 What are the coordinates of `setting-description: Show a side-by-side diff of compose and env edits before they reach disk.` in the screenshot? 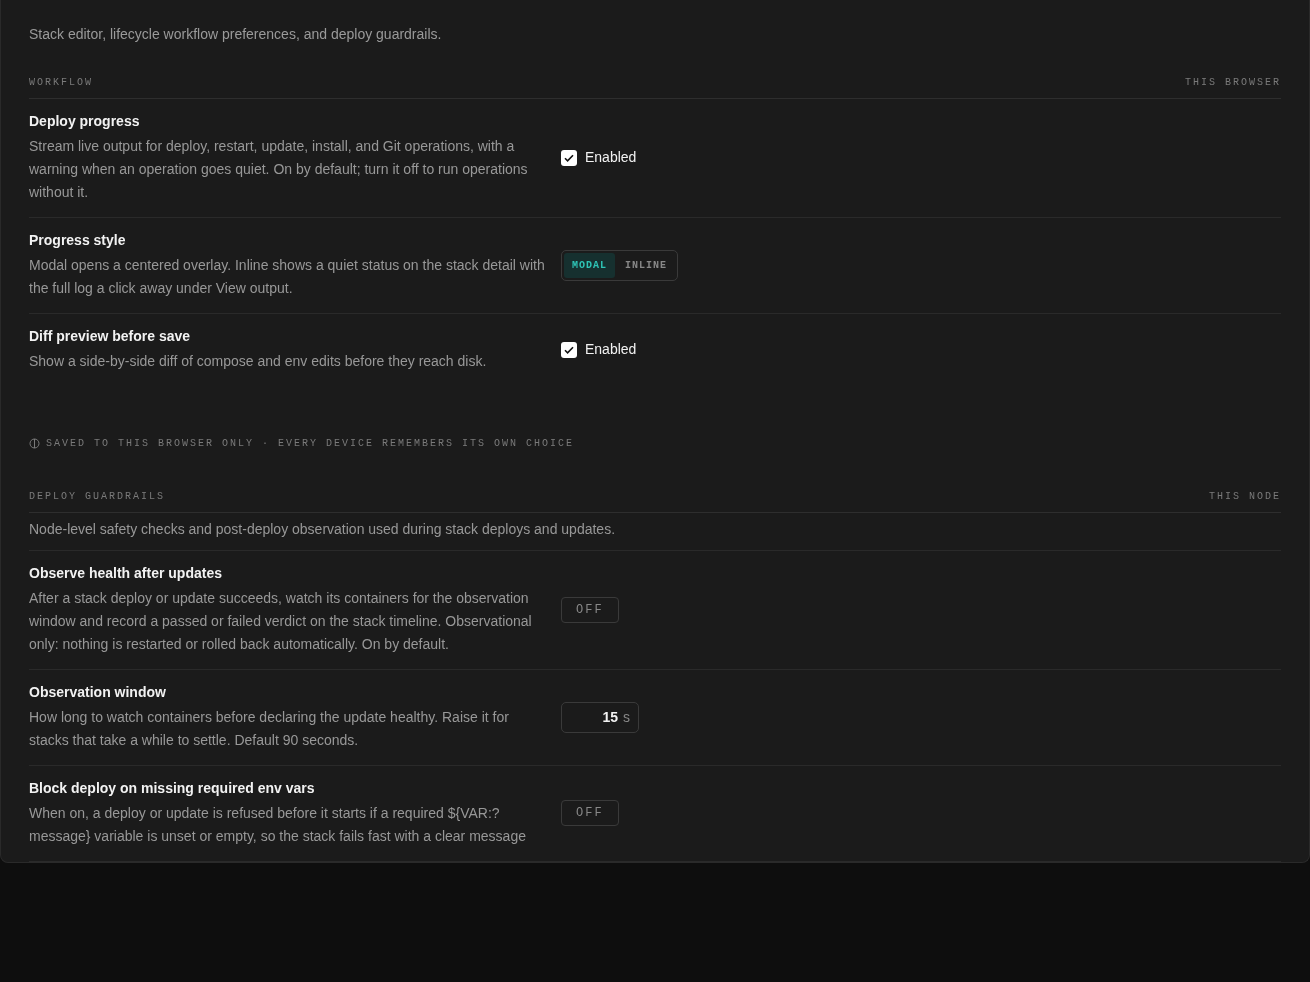 It's located at (258, 361).